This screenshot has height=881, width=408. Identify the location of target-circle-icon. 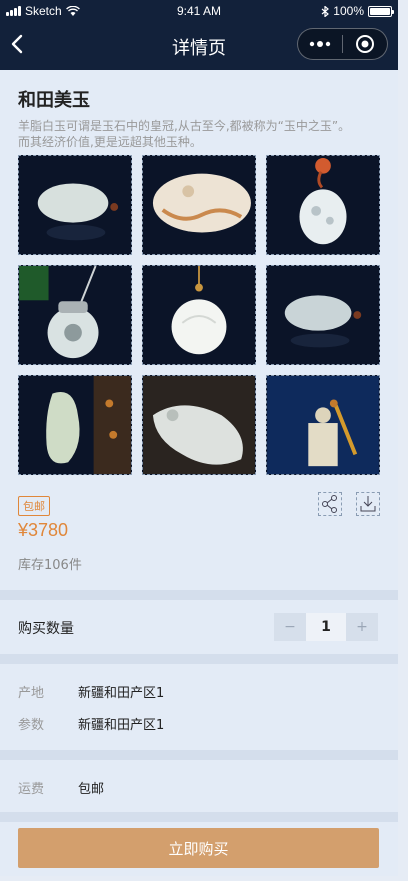
(365, 44).